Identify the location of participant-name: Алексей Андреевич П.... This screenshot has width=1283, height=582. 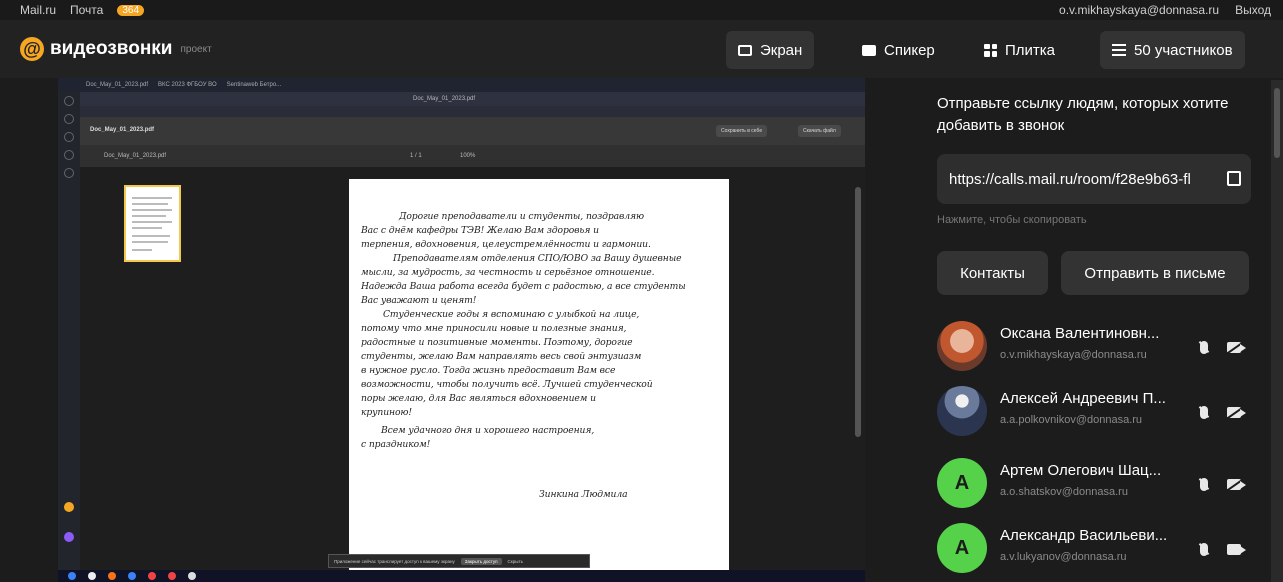
(1083, 398).